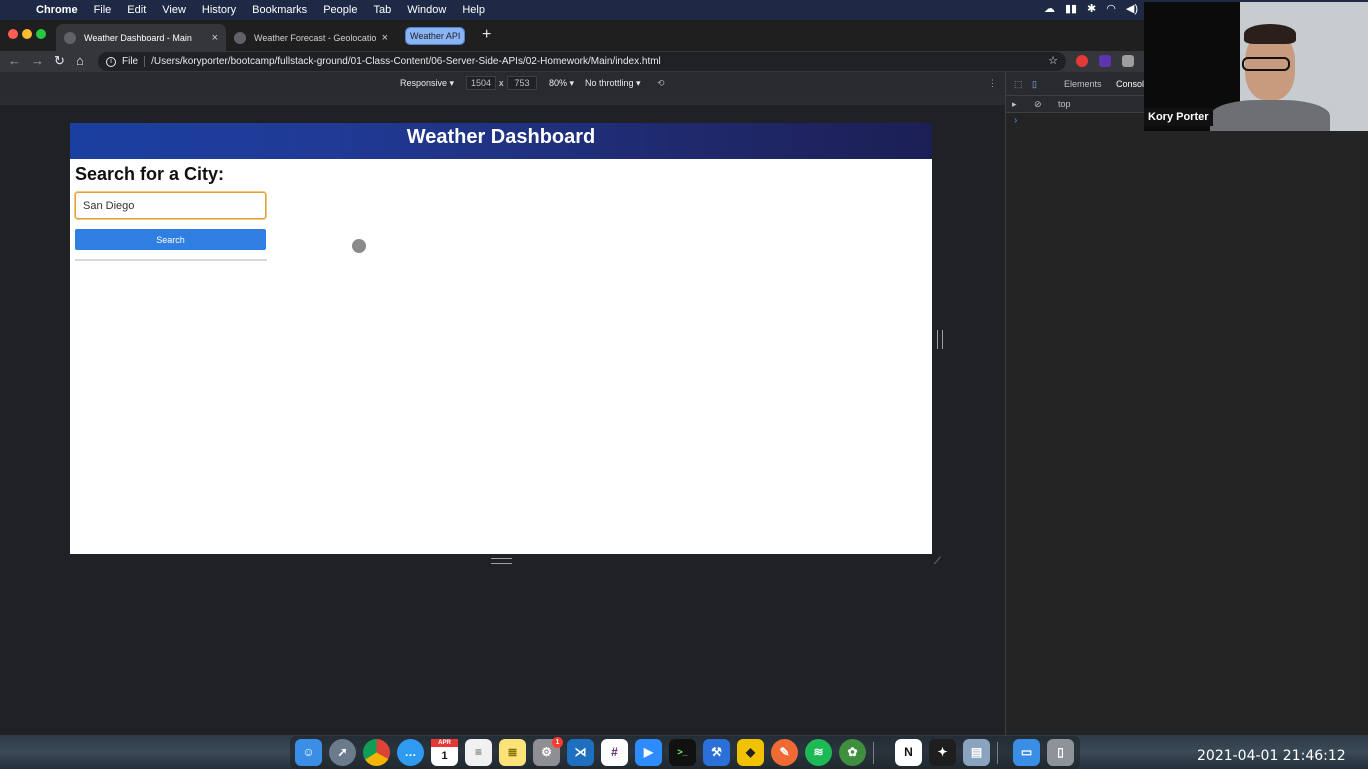 This screenshot has width=1368, height=769. What do you see at coordinates (1271, 756) in the screenshot?
I see `clock-overlay: 2021-04-01 21:46:12` at bounding box center [1271, 756].